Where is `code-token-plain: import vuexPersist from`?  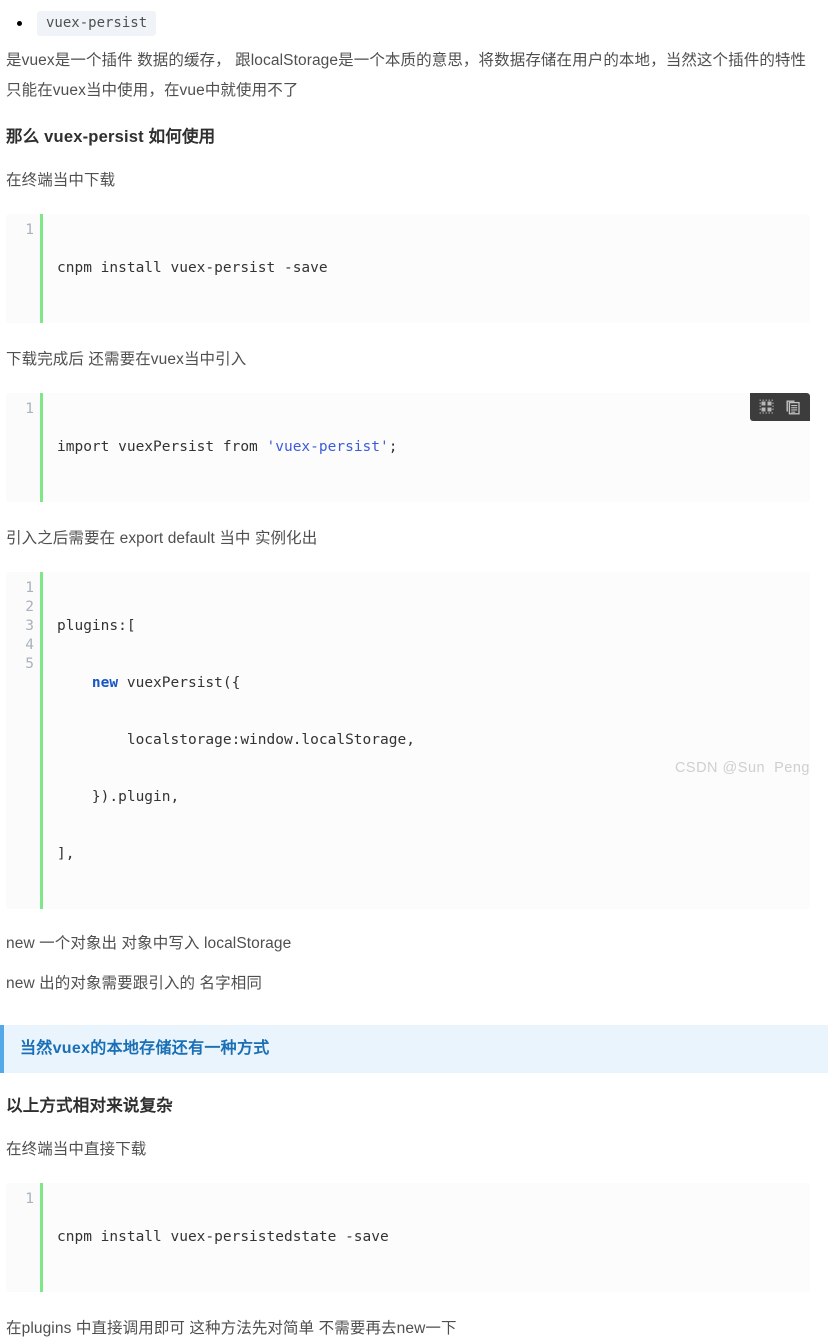
code-token-plain: import vuexPersist from is located at coordinates (162, 447).